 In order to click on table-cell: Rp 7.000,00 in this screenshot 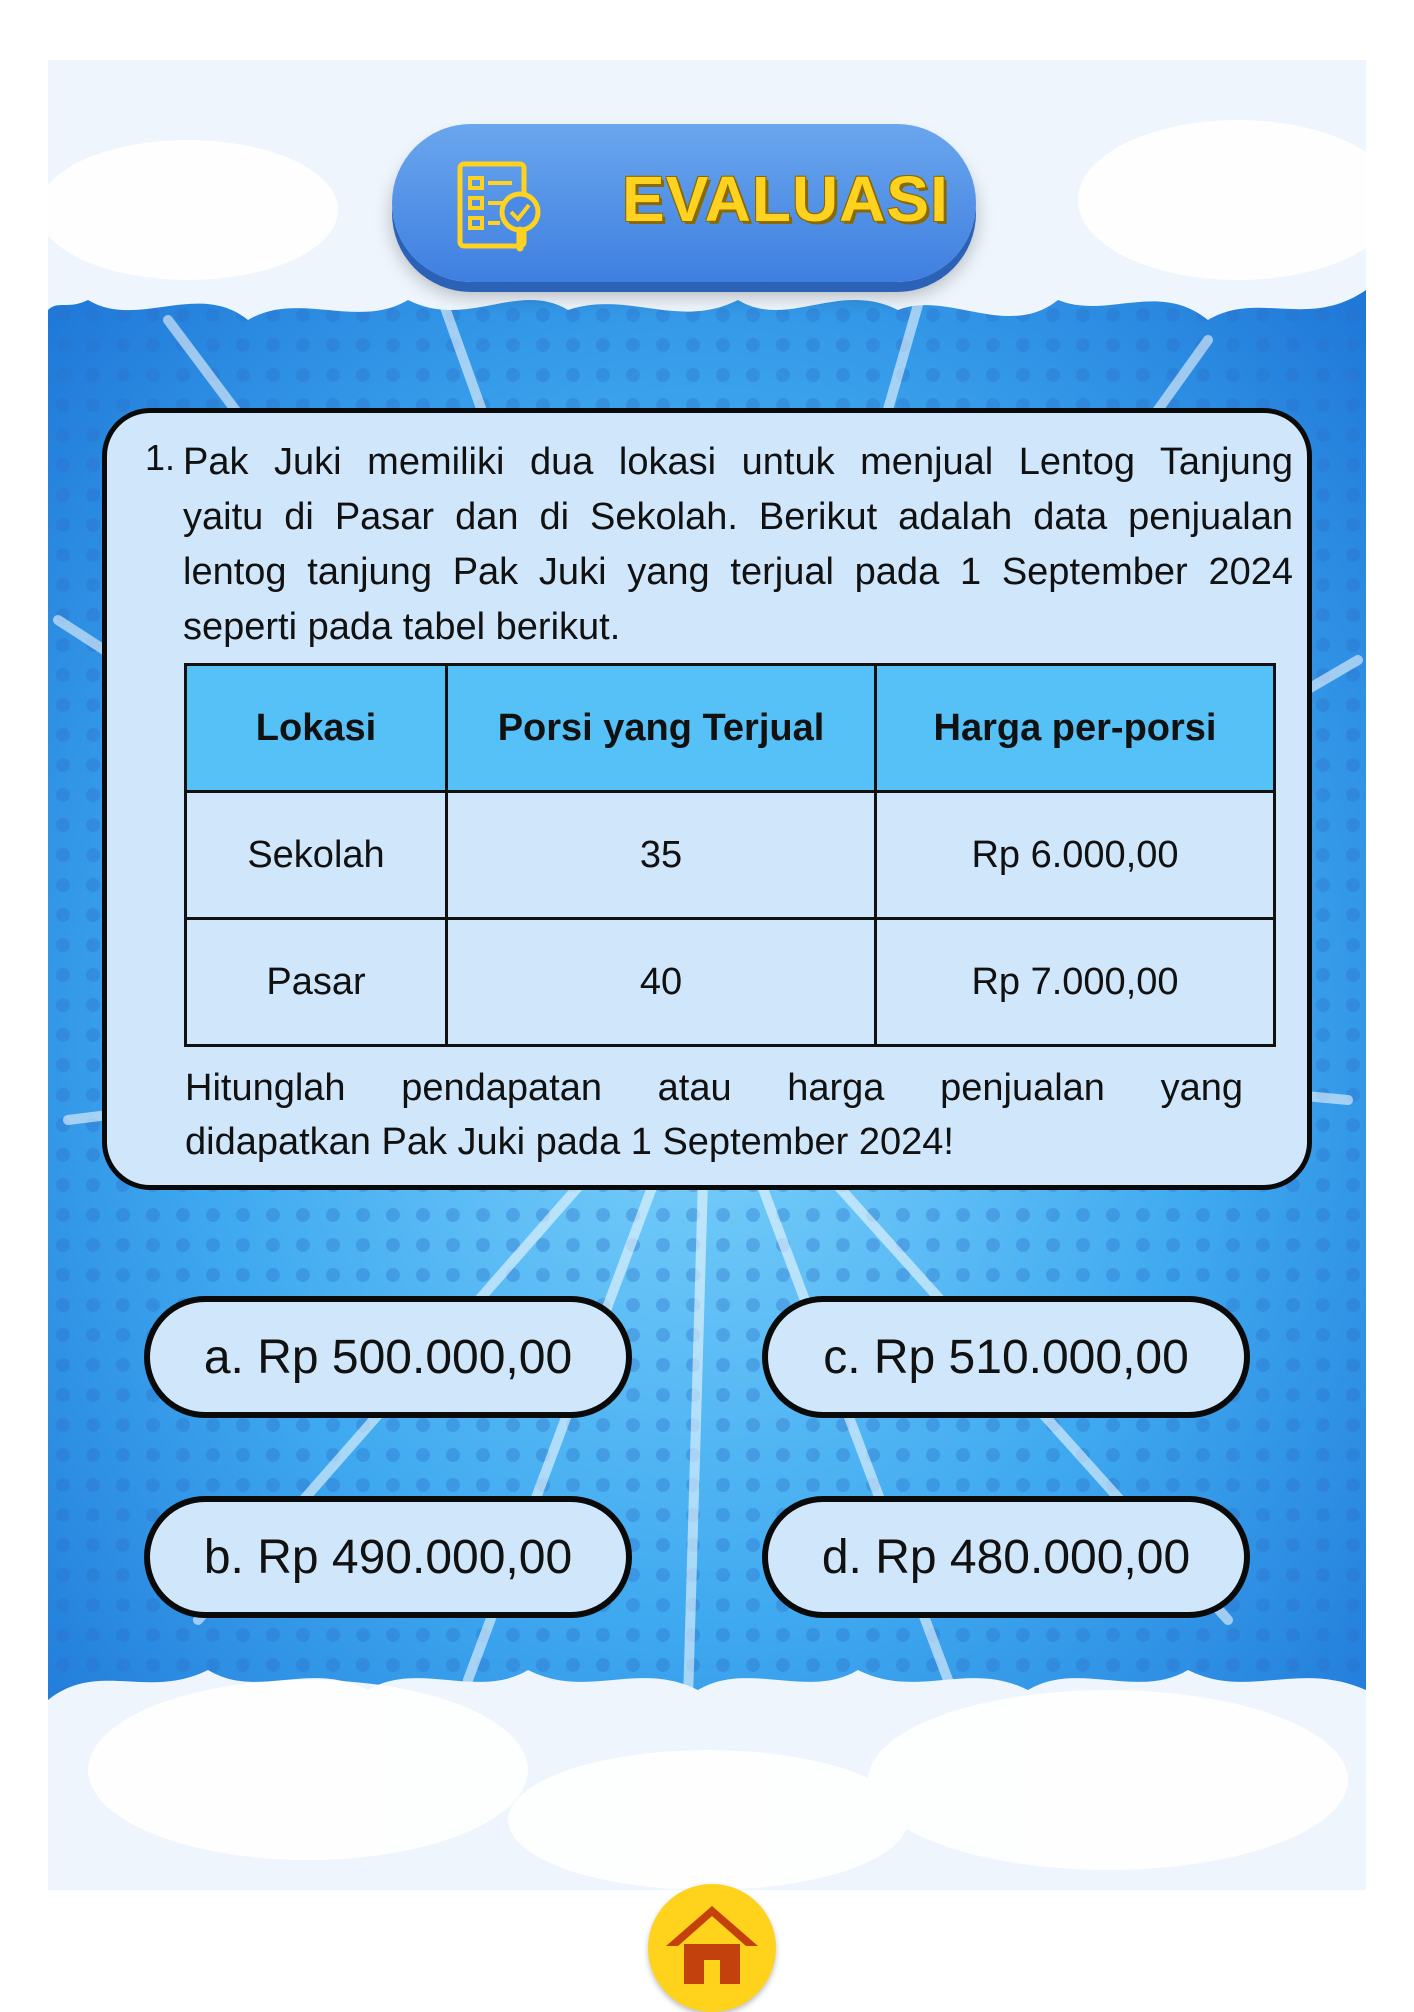, I will do `click(1075, 982)`.